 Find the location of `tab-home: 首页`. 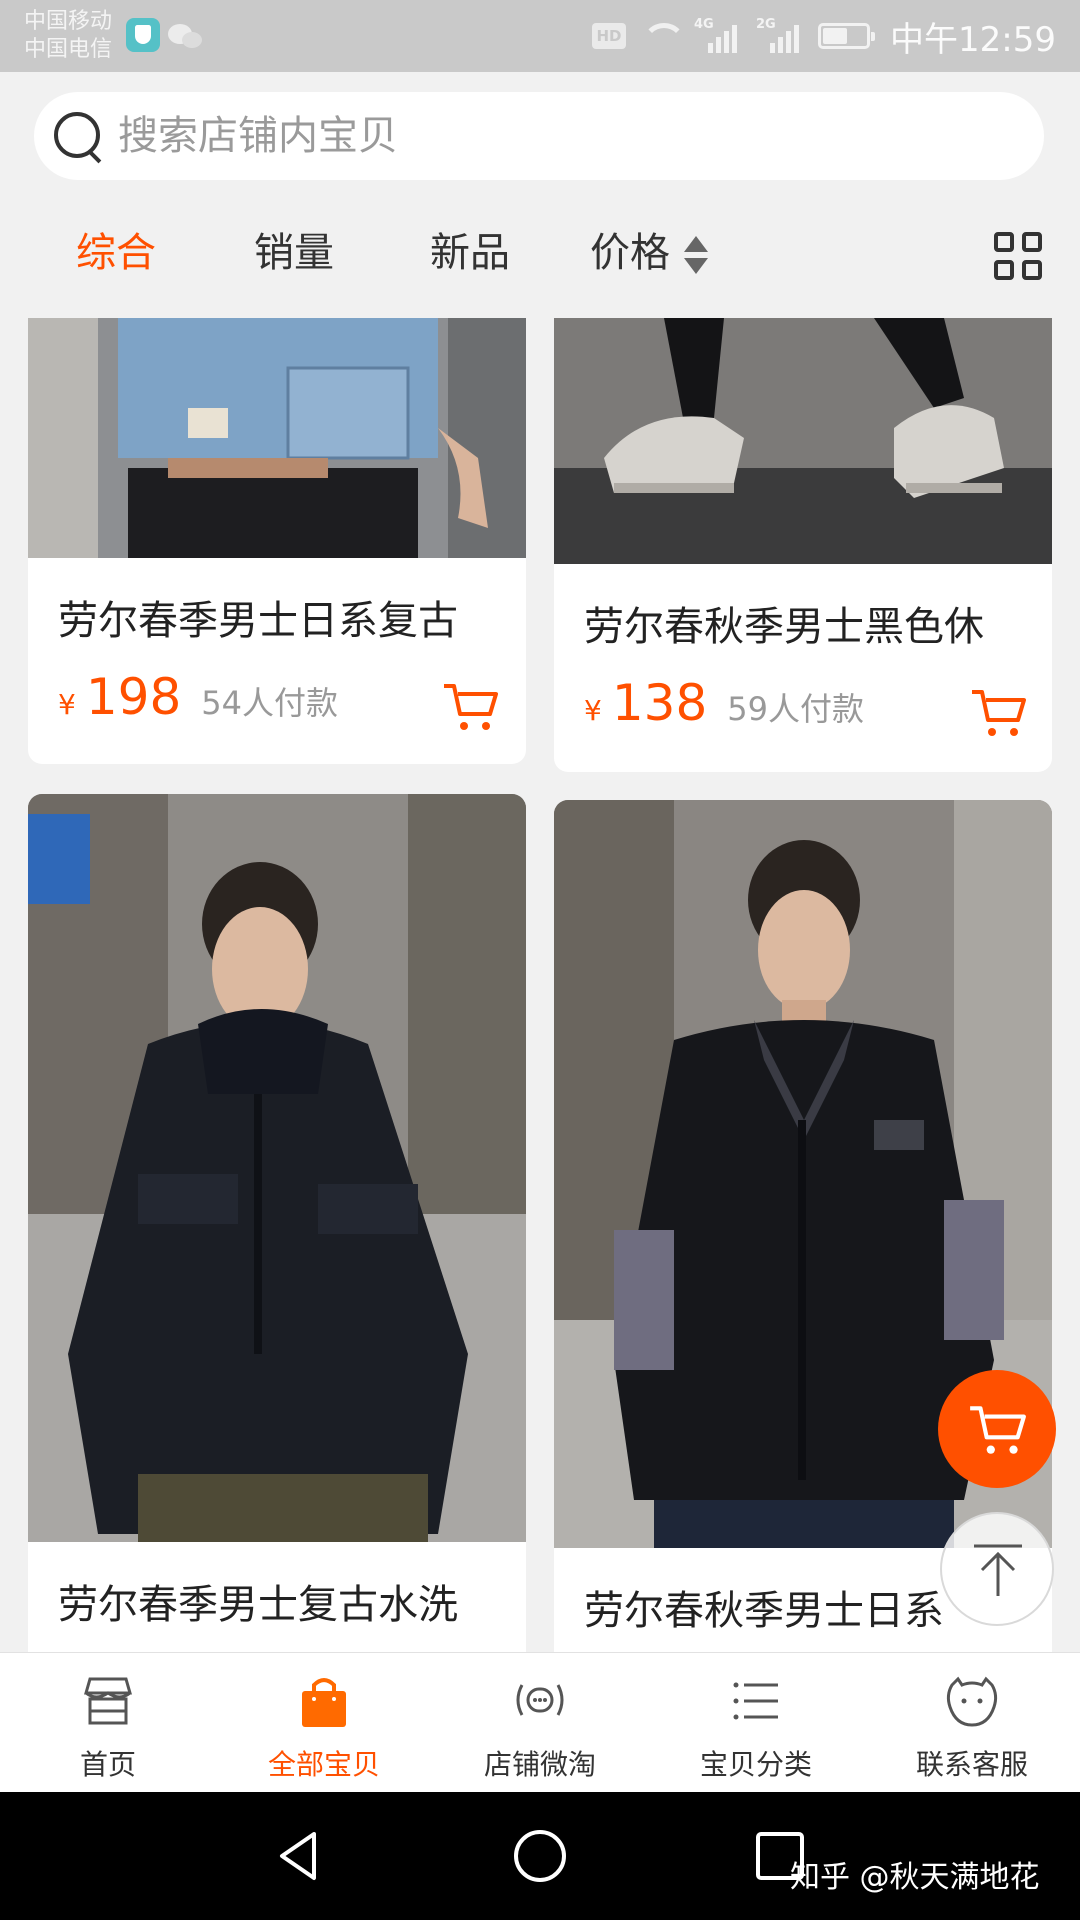

tab-home: 首页 is located at coordinates (108, 1723).